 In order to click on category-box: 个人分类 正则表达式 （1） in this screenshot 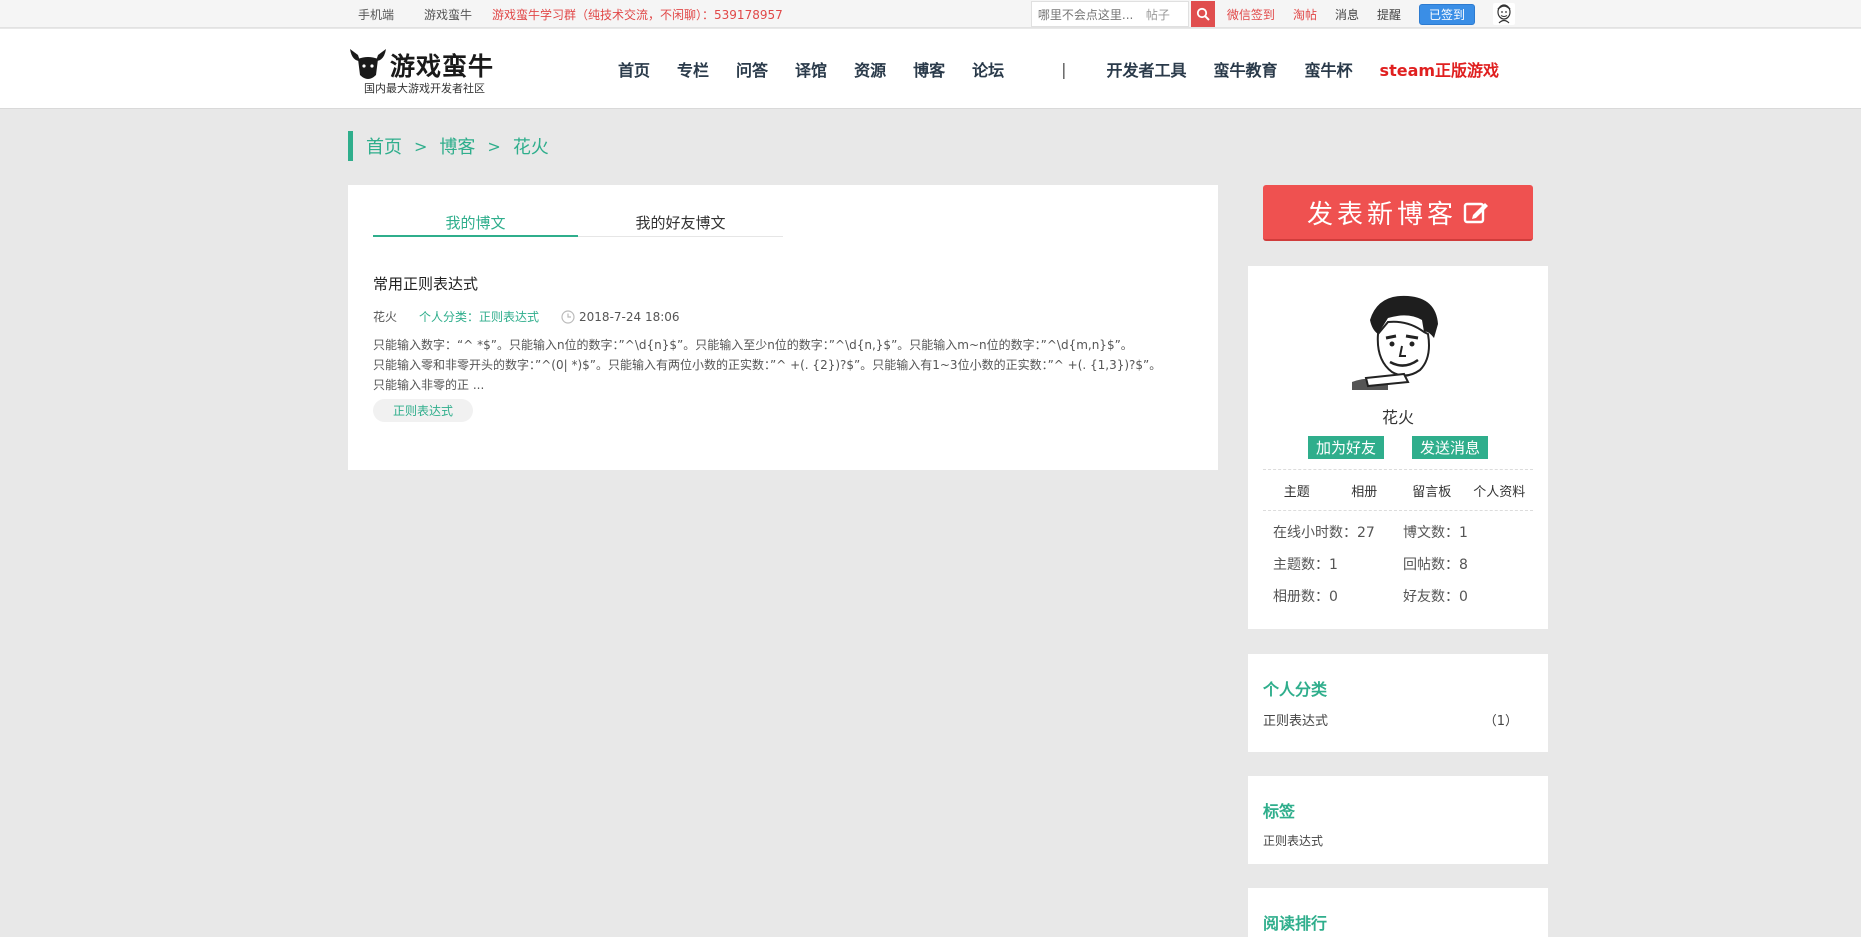, I will do `click(1398, 703)`.